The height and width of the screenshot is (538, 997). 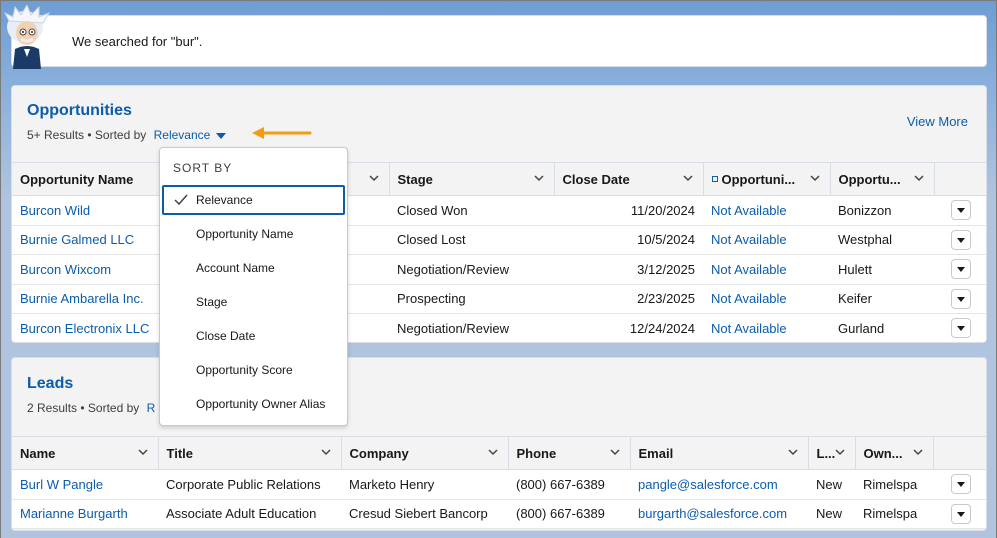 I want to click on sort-option-owner-alias: Opportunity Owner Alias, so click(x=253, y=404).